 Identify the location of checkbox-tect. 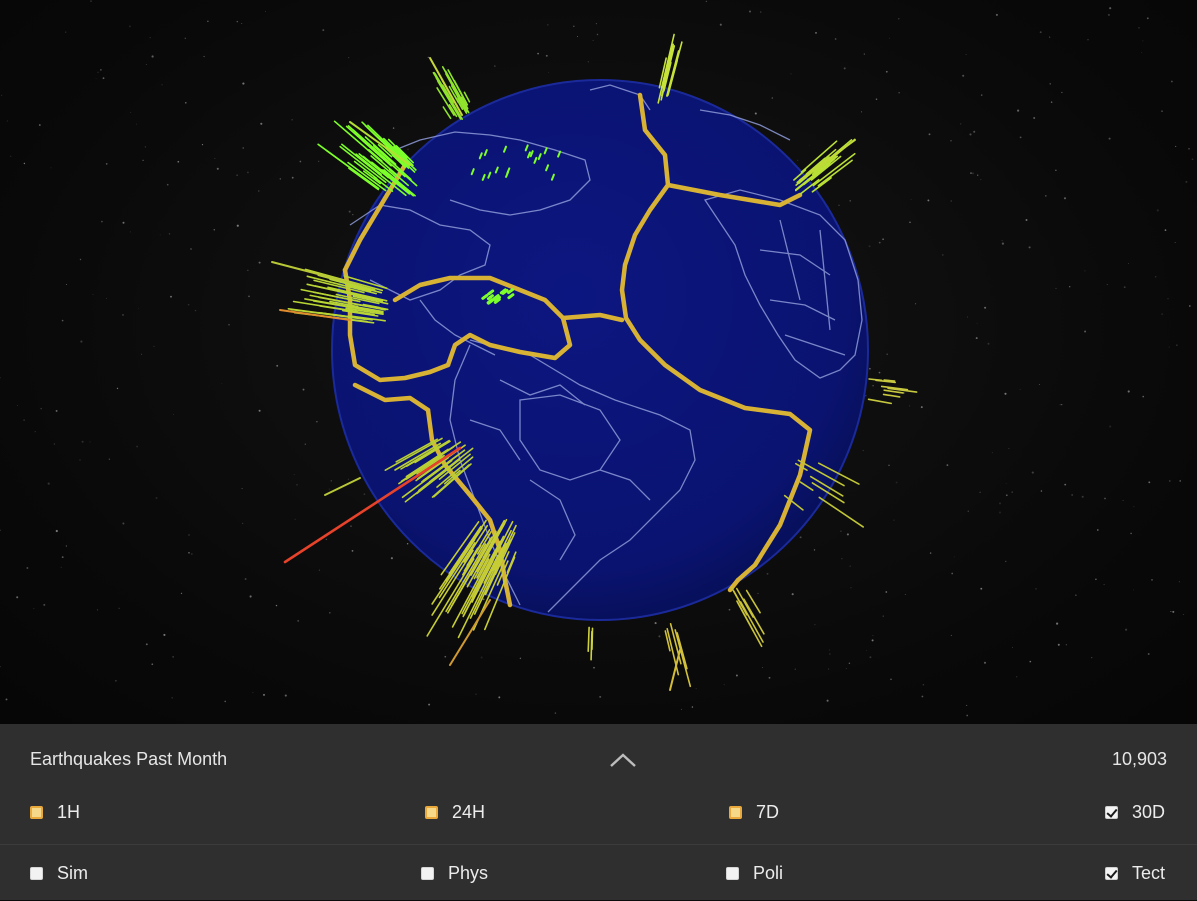
(1111, 873).